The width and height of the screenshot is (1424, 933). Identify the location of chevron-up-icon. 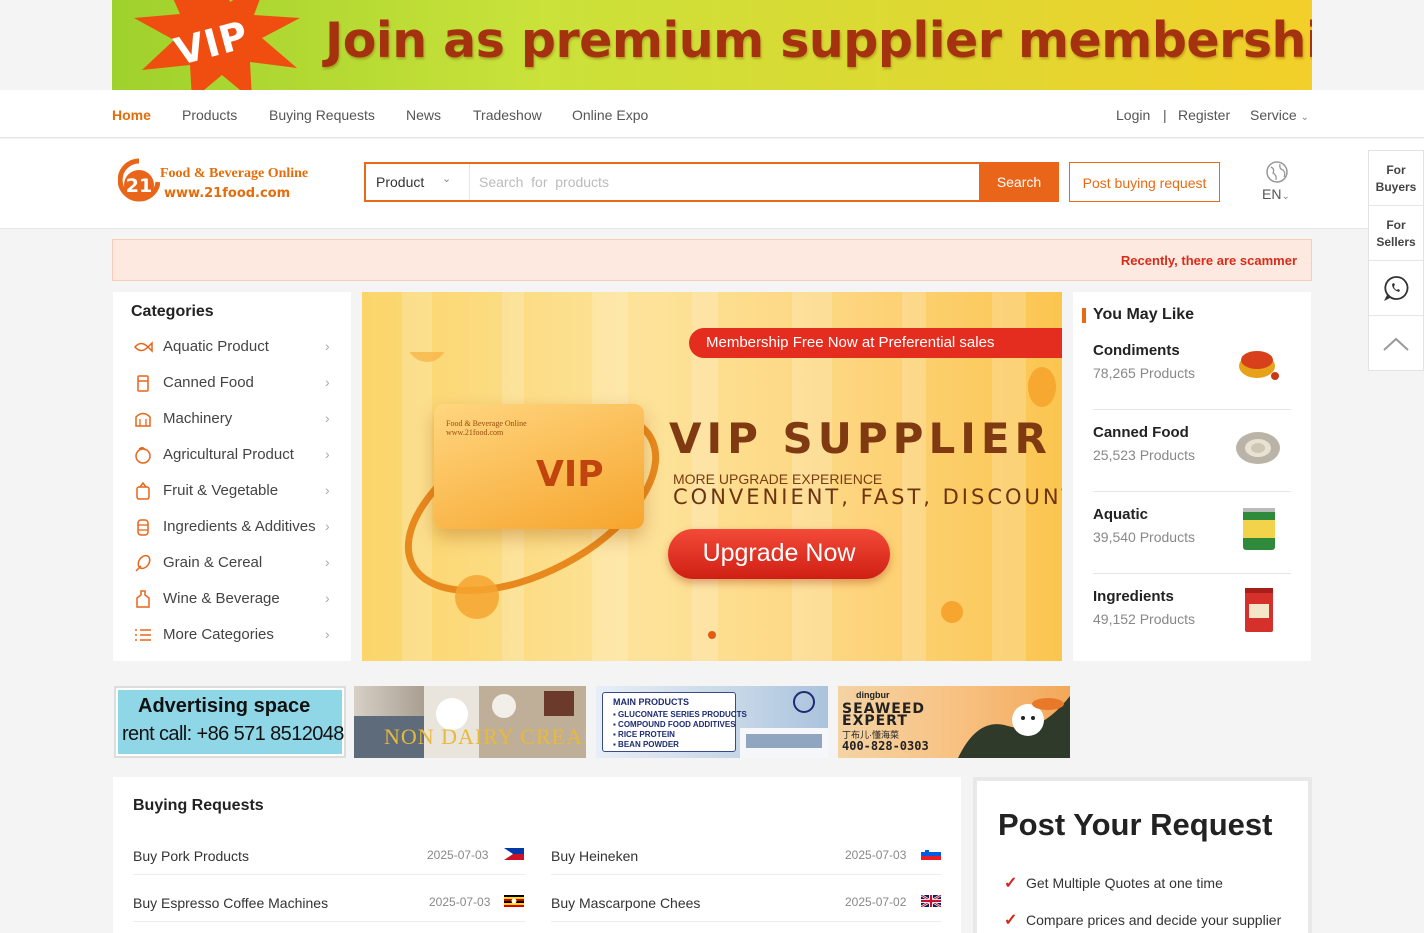
(1396, 344).